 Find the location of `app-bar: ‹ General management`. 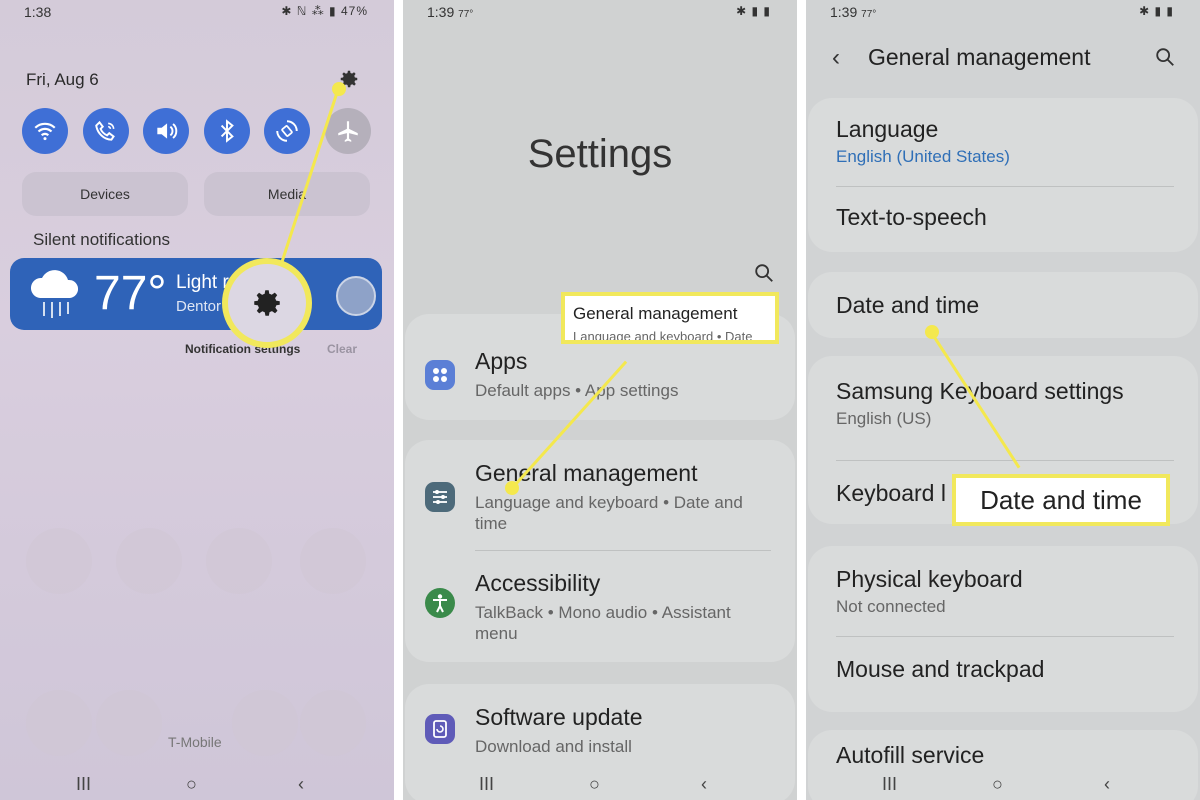

app-bar: ‹ General management is located at coordinates (1003, 60).